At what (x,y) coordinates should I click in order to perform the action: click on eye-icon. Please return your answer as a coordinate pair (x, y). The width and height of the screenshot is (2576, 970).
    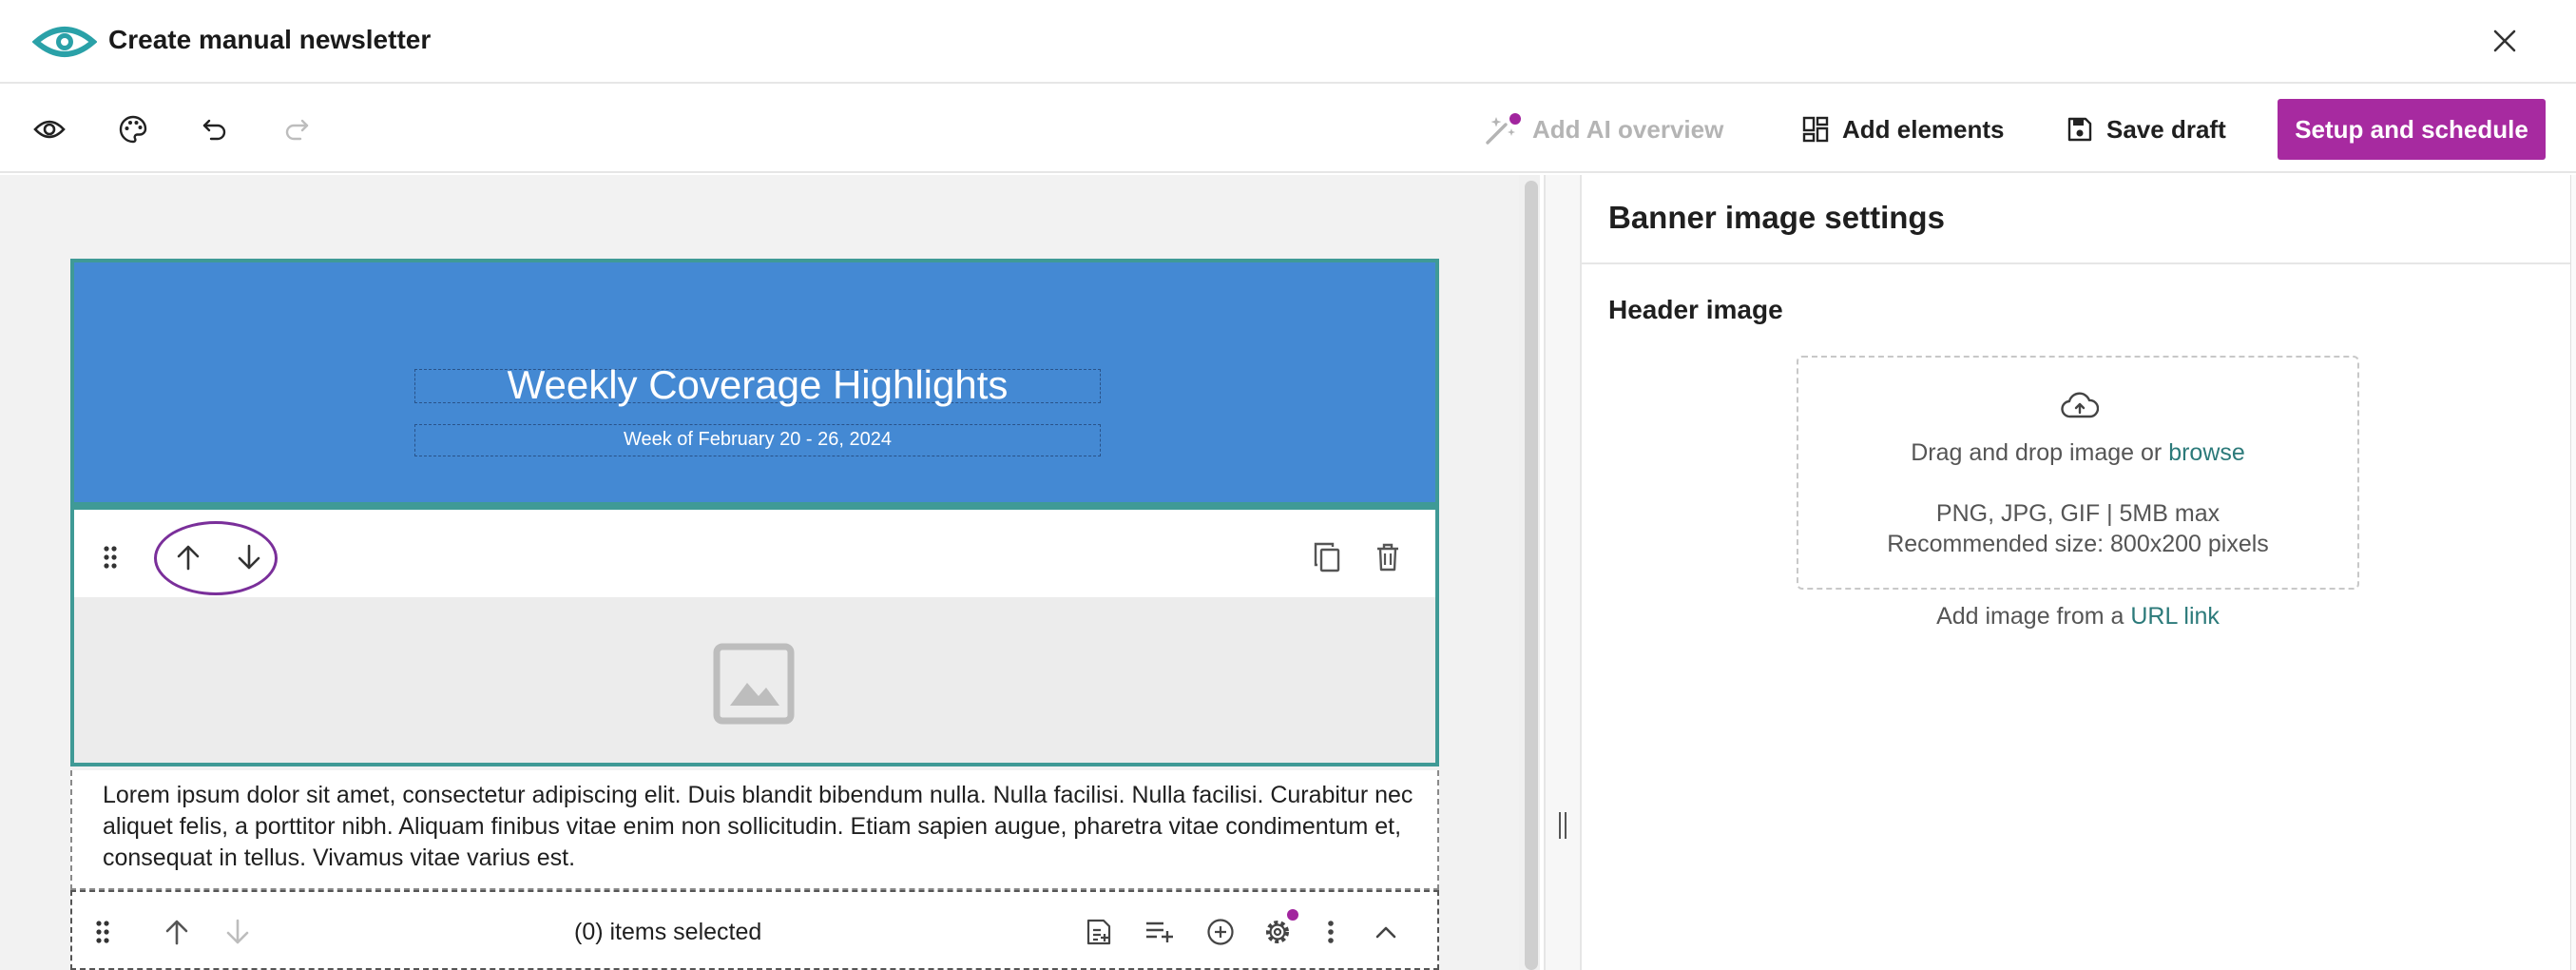
    Looking at the image, I should click on (49, 129).